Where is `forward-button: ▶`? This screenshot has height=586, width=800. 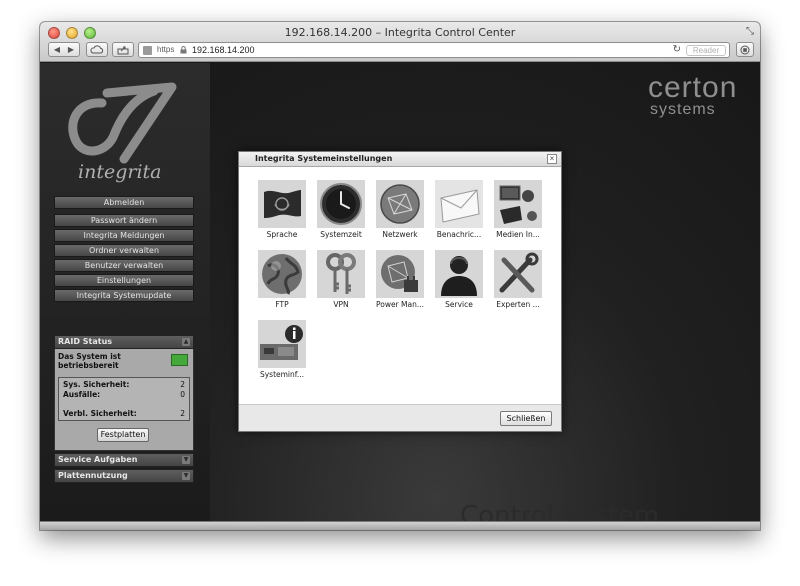
forward-button: ▶ is located at coordinates (71, 49).